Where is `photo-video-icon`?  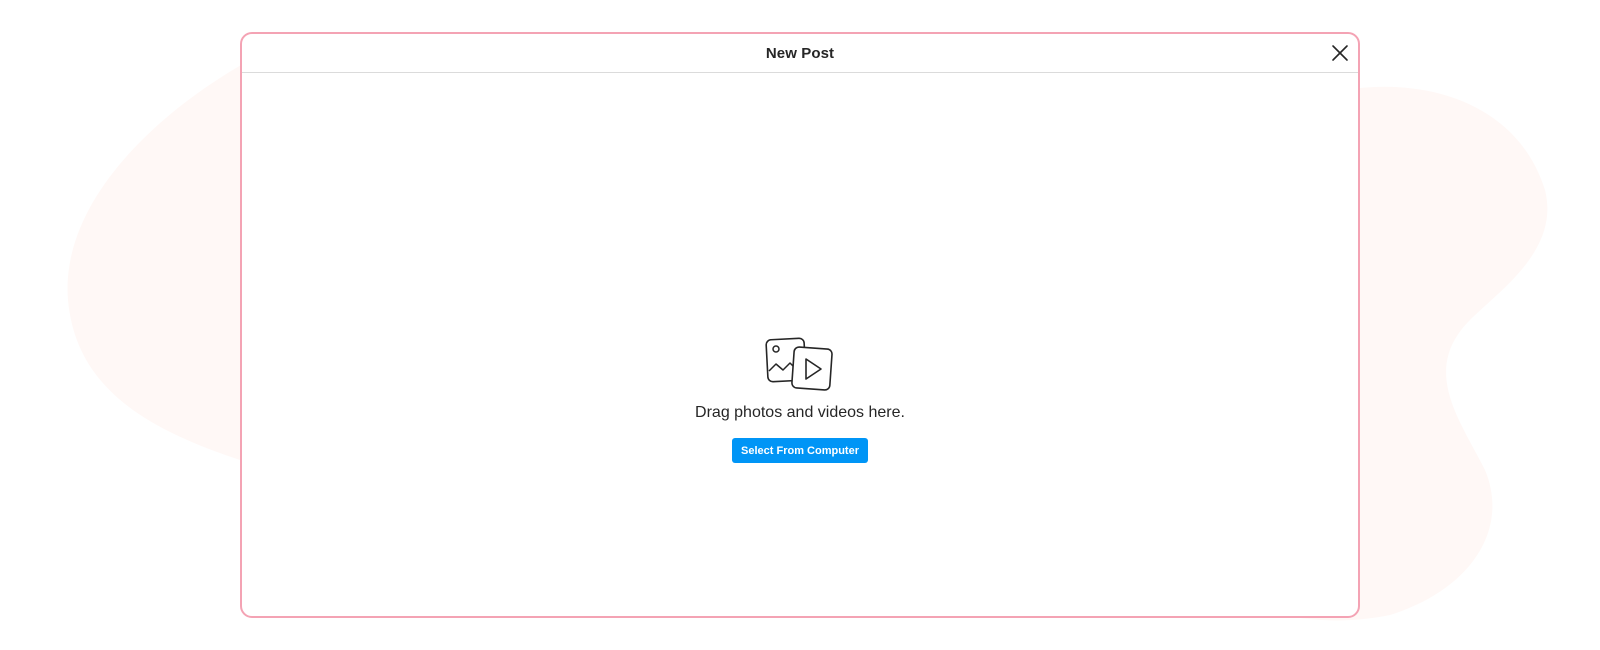 photo-video-icon is located at coordinates (799, 364).